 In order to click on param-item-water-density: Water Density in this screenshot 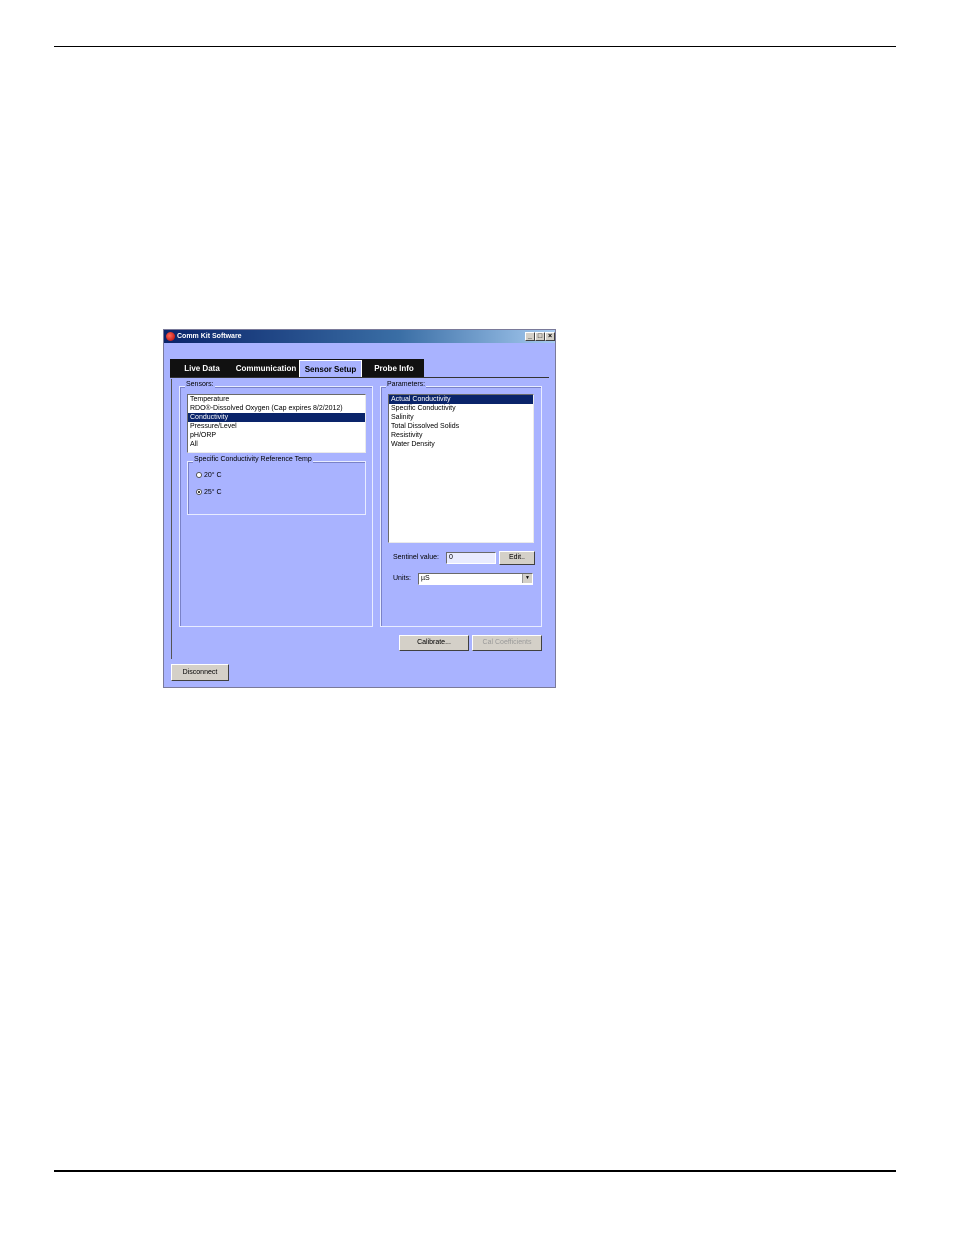, I will do `click(461, 444)`.